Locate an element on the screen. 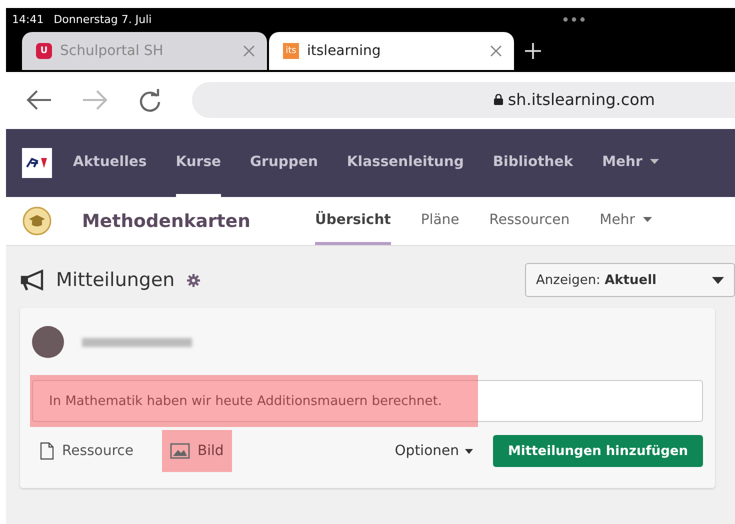  document-icon is located at coordinates (47, 451).